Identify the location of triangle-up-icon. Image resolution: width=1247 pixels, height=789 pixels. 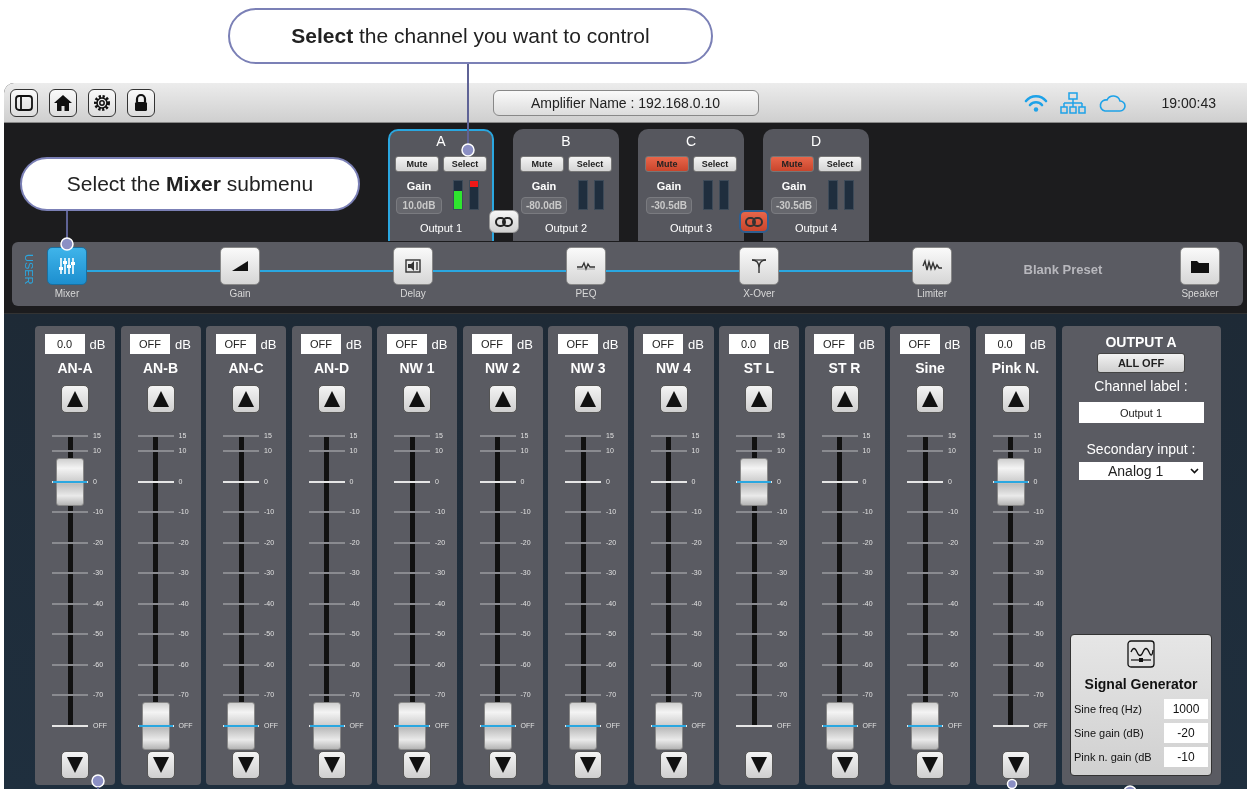
(588, 399).